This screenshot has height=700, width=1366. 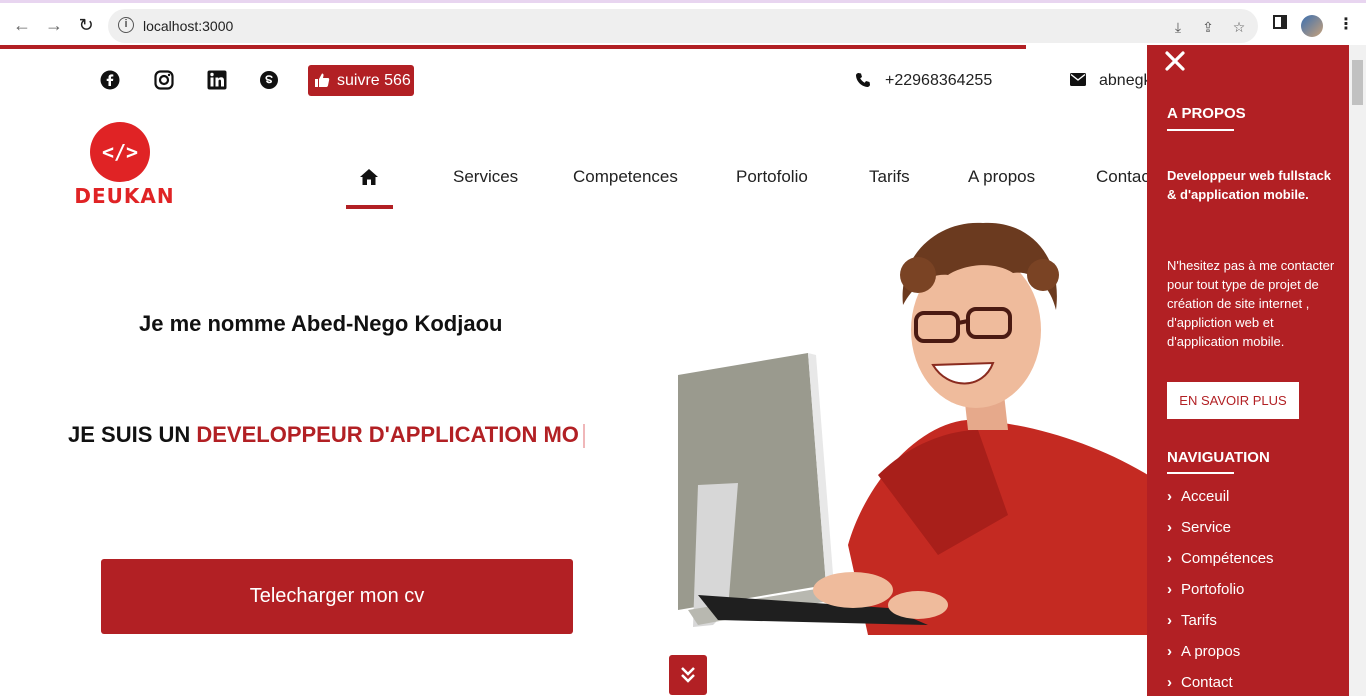 What do you see at coordinates (1218, 457) in the screenshot?
I see `navigation-heading: NAVIGUATION` at bounding box center [1218, 457].